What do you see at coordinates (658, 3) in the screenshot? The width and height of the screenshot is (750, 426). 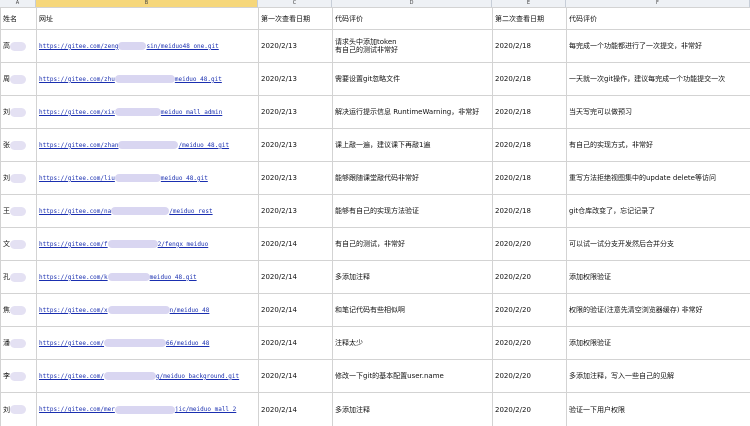 I see `column-letter-f: F` at bounding box center [658, 3].